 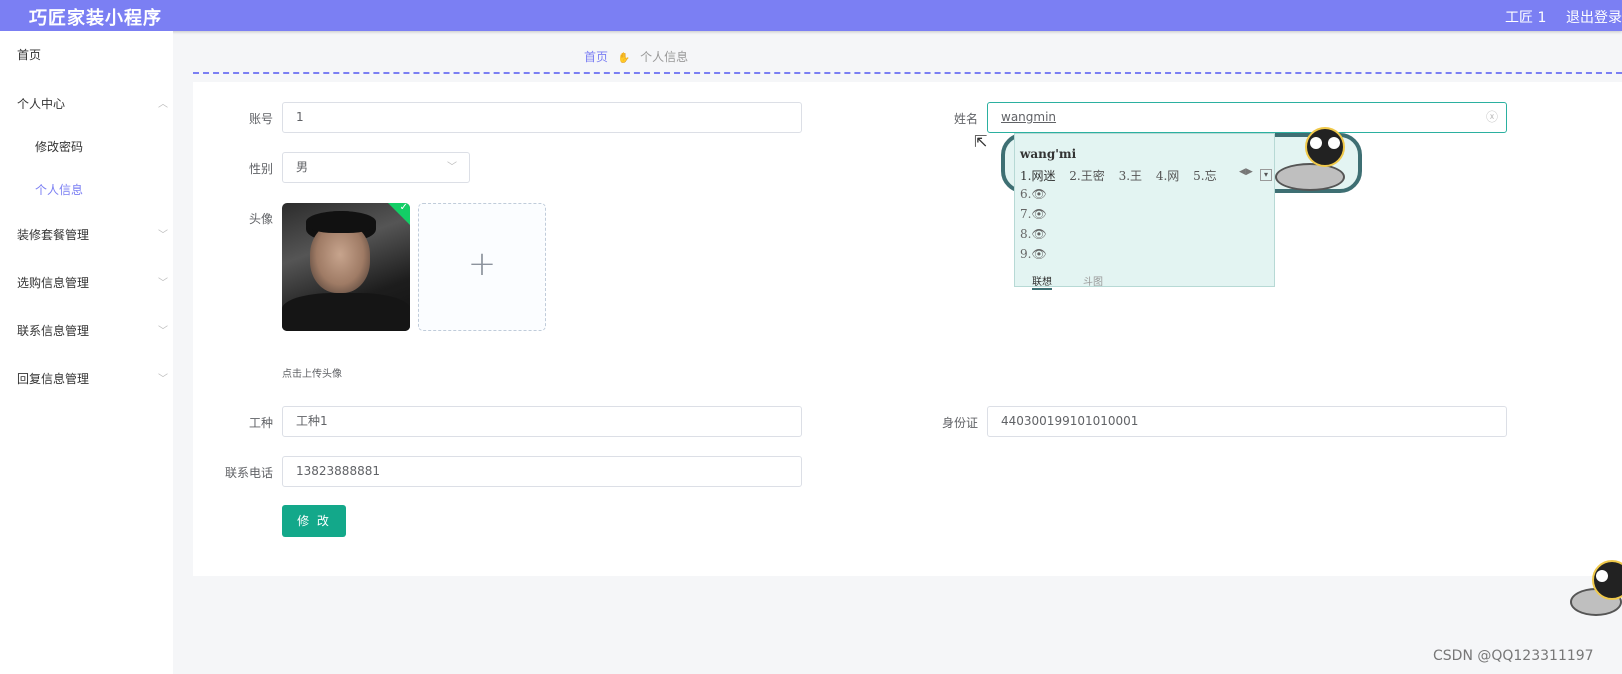 I want to click on job-value: 工种1, so click(x=312, y=421).